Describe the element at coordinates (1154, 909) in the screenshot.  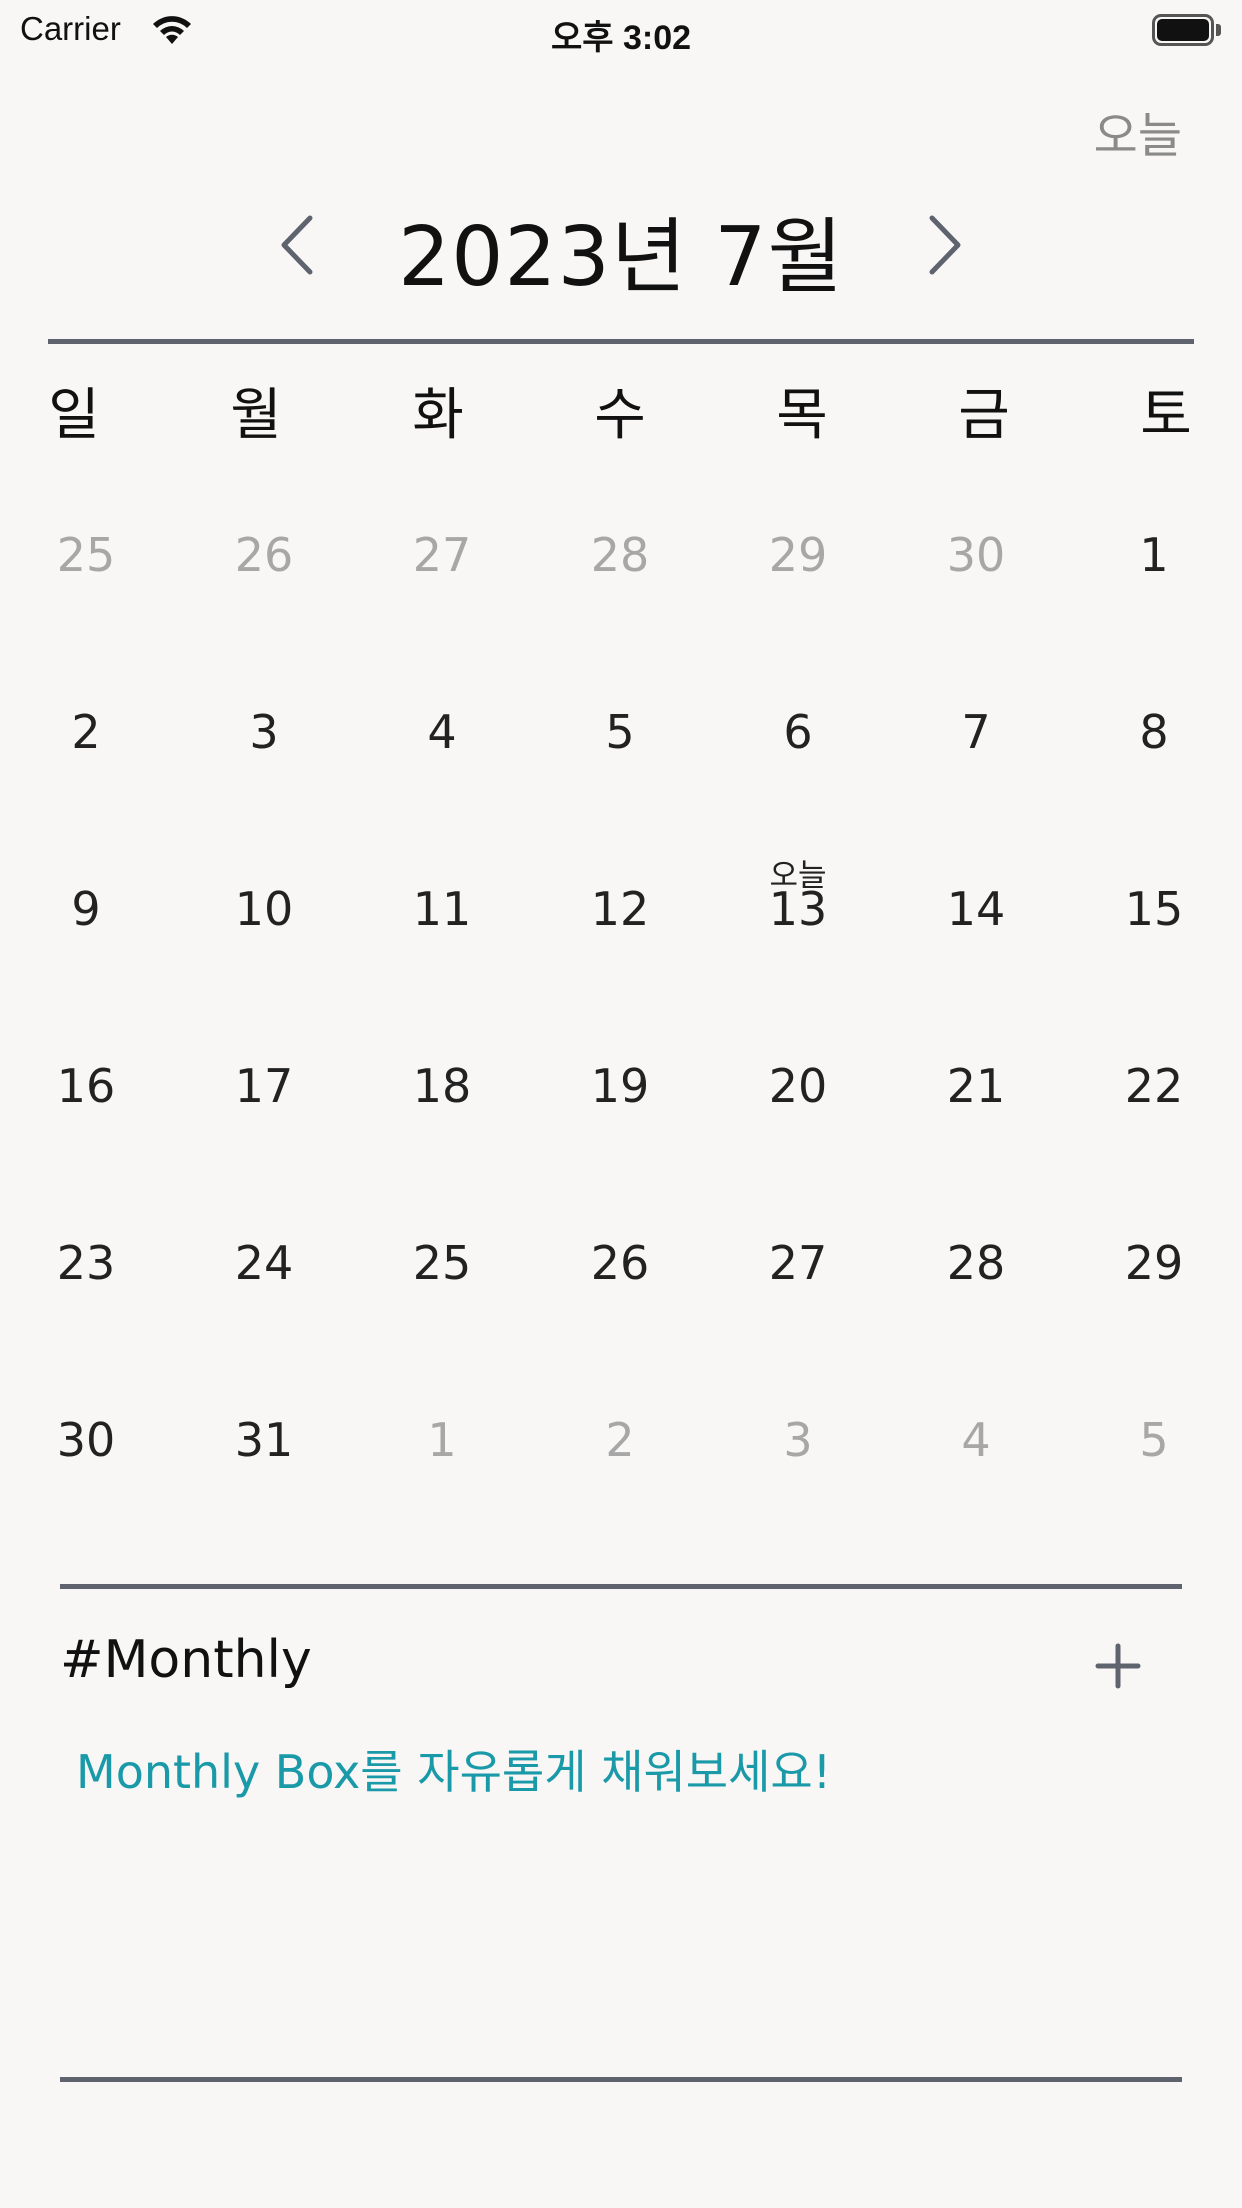
I see `day-number: 15` at that location.